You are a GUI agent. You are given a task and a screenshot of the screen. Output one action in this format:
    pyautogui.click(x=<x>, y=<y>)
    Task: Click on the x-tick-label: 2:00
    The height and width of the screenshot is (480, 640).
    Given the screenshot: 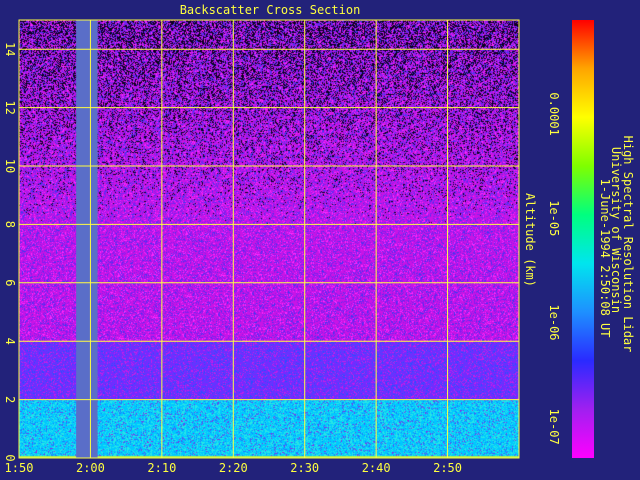 What is the action you would take?
    pyautogui.click(x=90, y=468)
    